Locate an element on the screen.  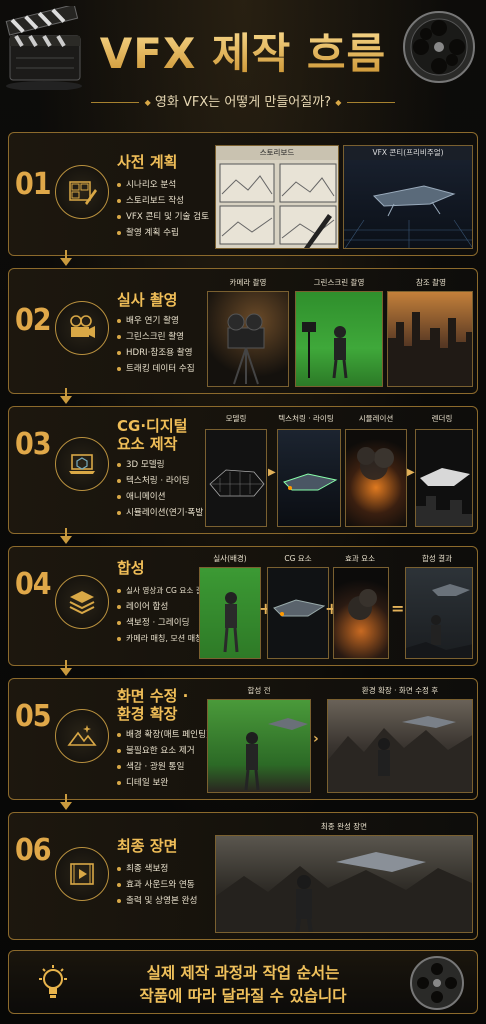
subtitle-text: 영화 VFX는 어떻게 만들어질까? is located at coordinates (243, 102).